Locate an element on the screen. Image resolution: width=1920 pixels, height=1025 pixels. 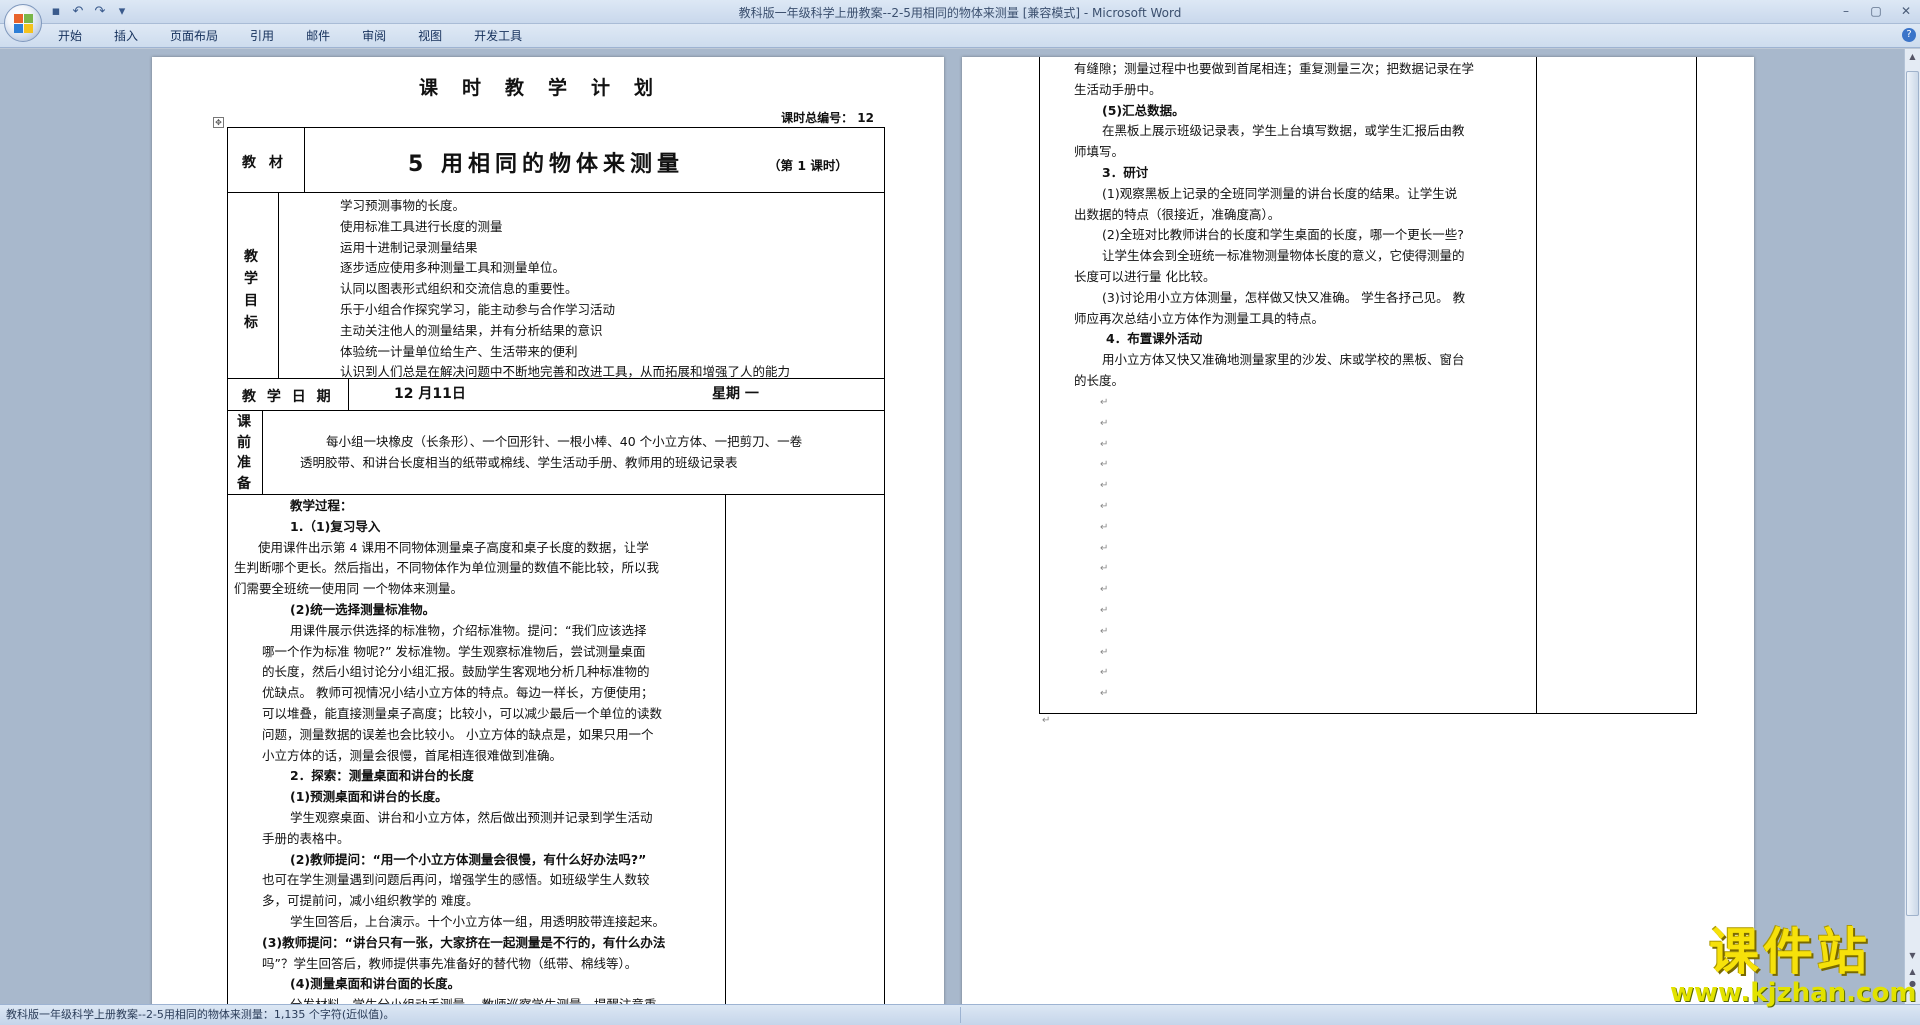
lesson-sequence: 课时总编号： 12 is located at coordinates (827, 117).